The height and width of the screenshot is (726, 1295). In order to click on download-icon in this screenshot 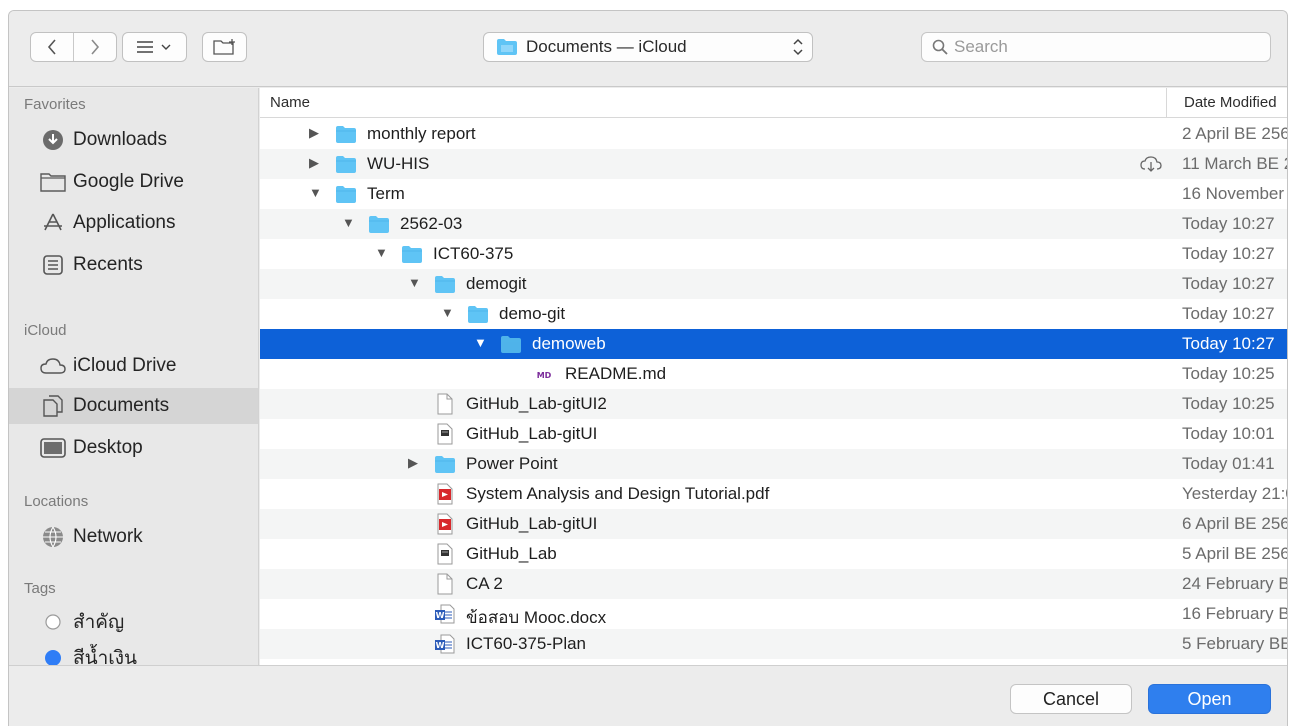, I will do `click(53, 140)`.